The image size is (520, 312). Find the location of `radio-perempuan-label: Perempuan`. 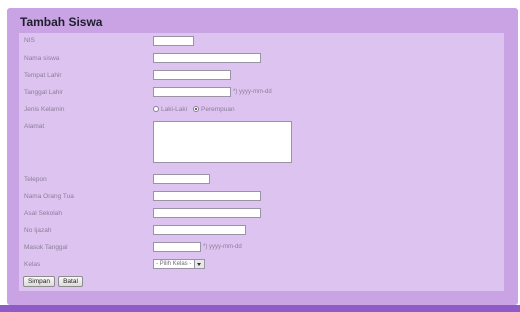

radio-perempuan-label: Perempuan is located at coordinates (218, 109).